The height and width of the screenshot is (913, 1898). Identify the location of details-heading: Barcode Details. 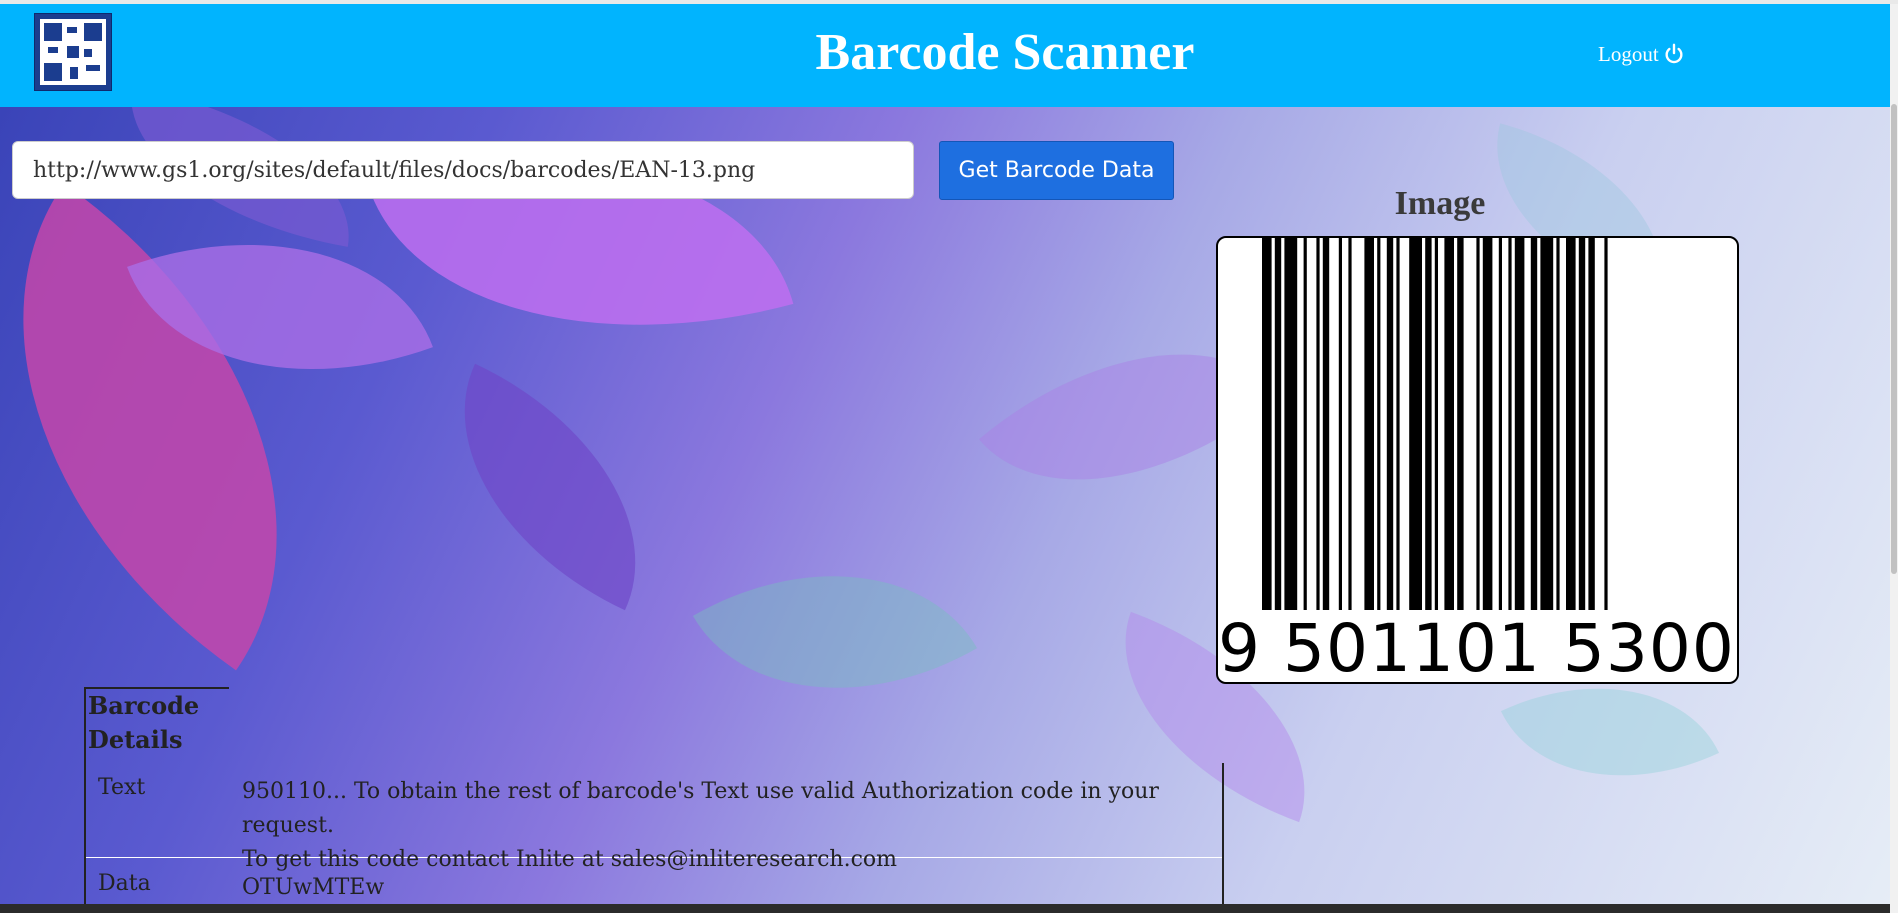
(156, 725).